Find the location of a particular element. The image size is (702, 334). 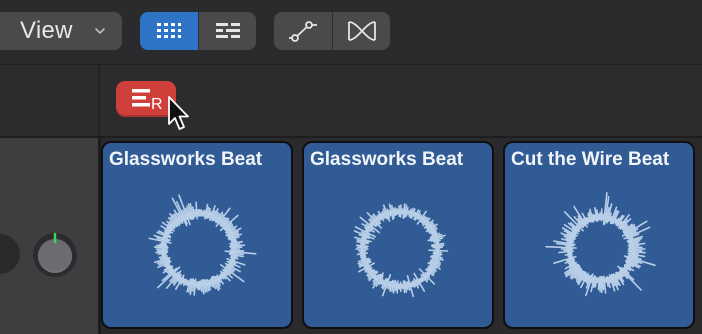

track-controls-panel is located at coordinates (49, 236).